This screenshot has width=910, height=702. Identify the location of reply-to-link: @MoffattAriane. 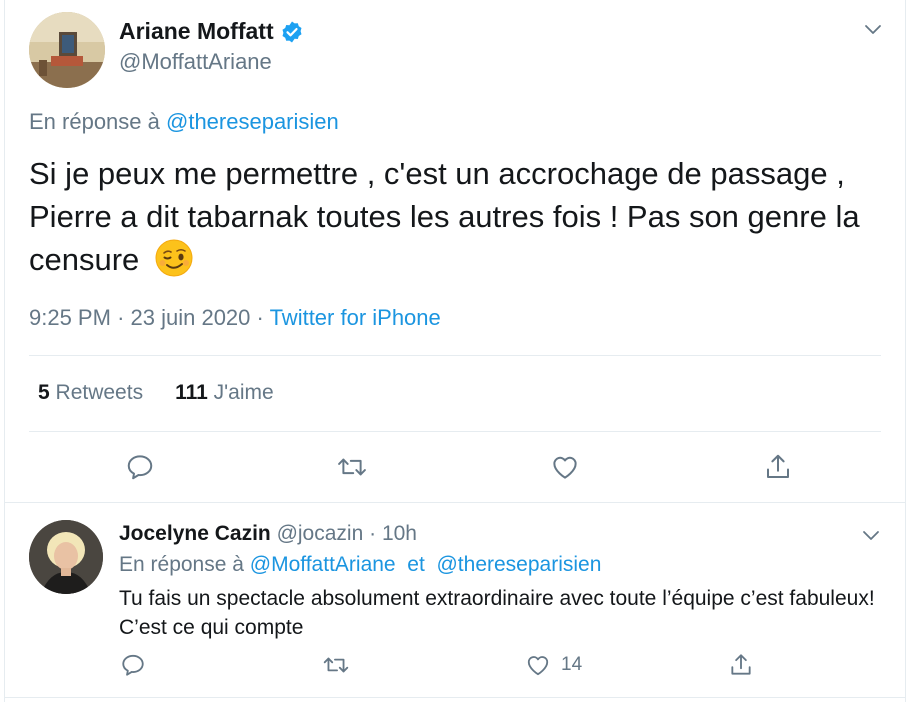
(323, 564).